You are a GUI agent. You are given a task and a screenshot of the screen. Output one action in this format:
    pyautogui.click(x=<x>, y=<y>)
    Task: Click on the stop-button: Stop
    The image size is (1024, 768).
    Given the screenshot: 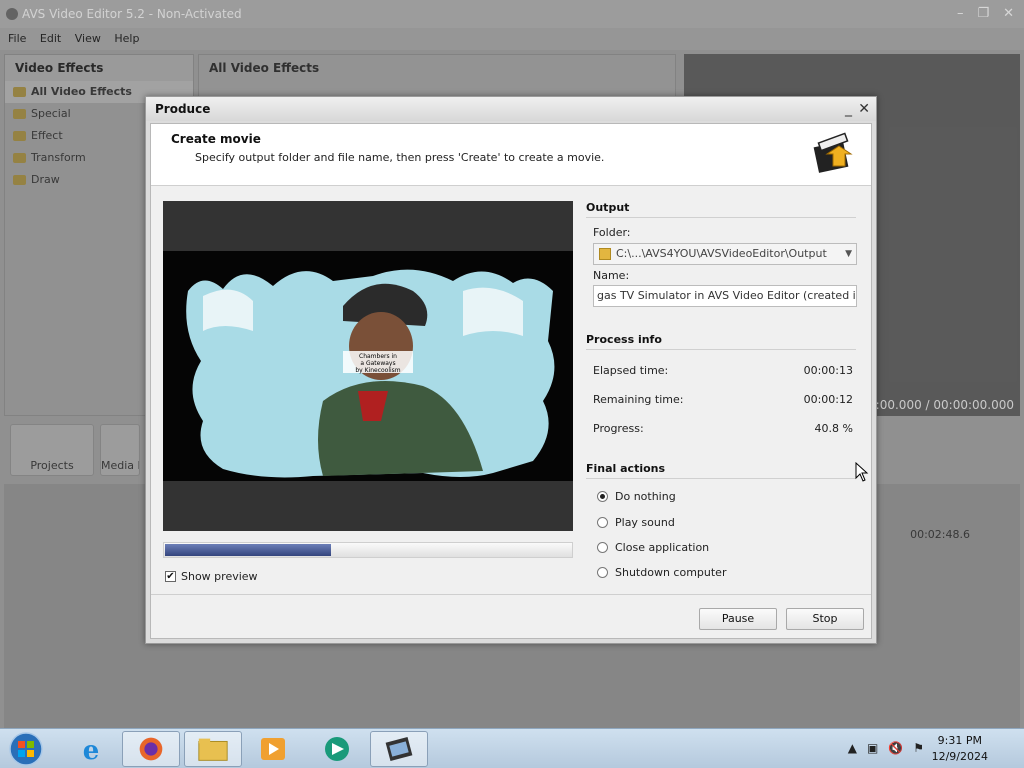 What is the action you would take?
    pyautogui.click(x=825, y=619)
    